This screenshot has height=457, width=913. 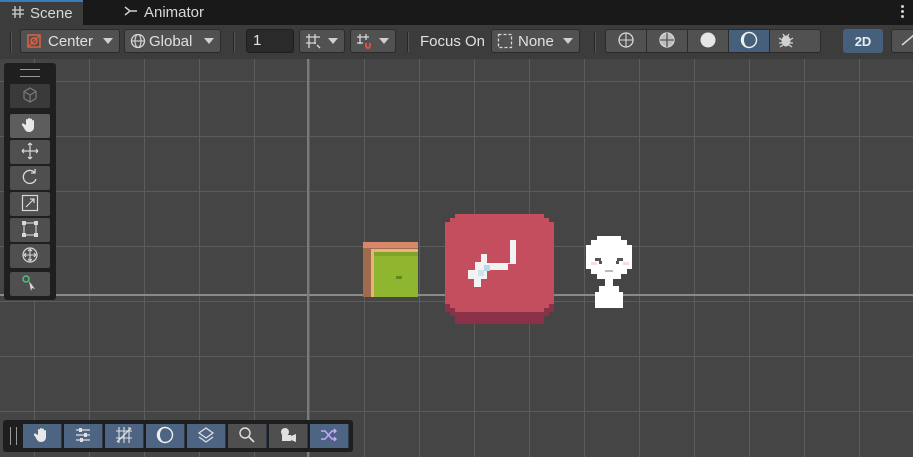 I want to click on overlay-lighting-button, so click(x=165, y=436).